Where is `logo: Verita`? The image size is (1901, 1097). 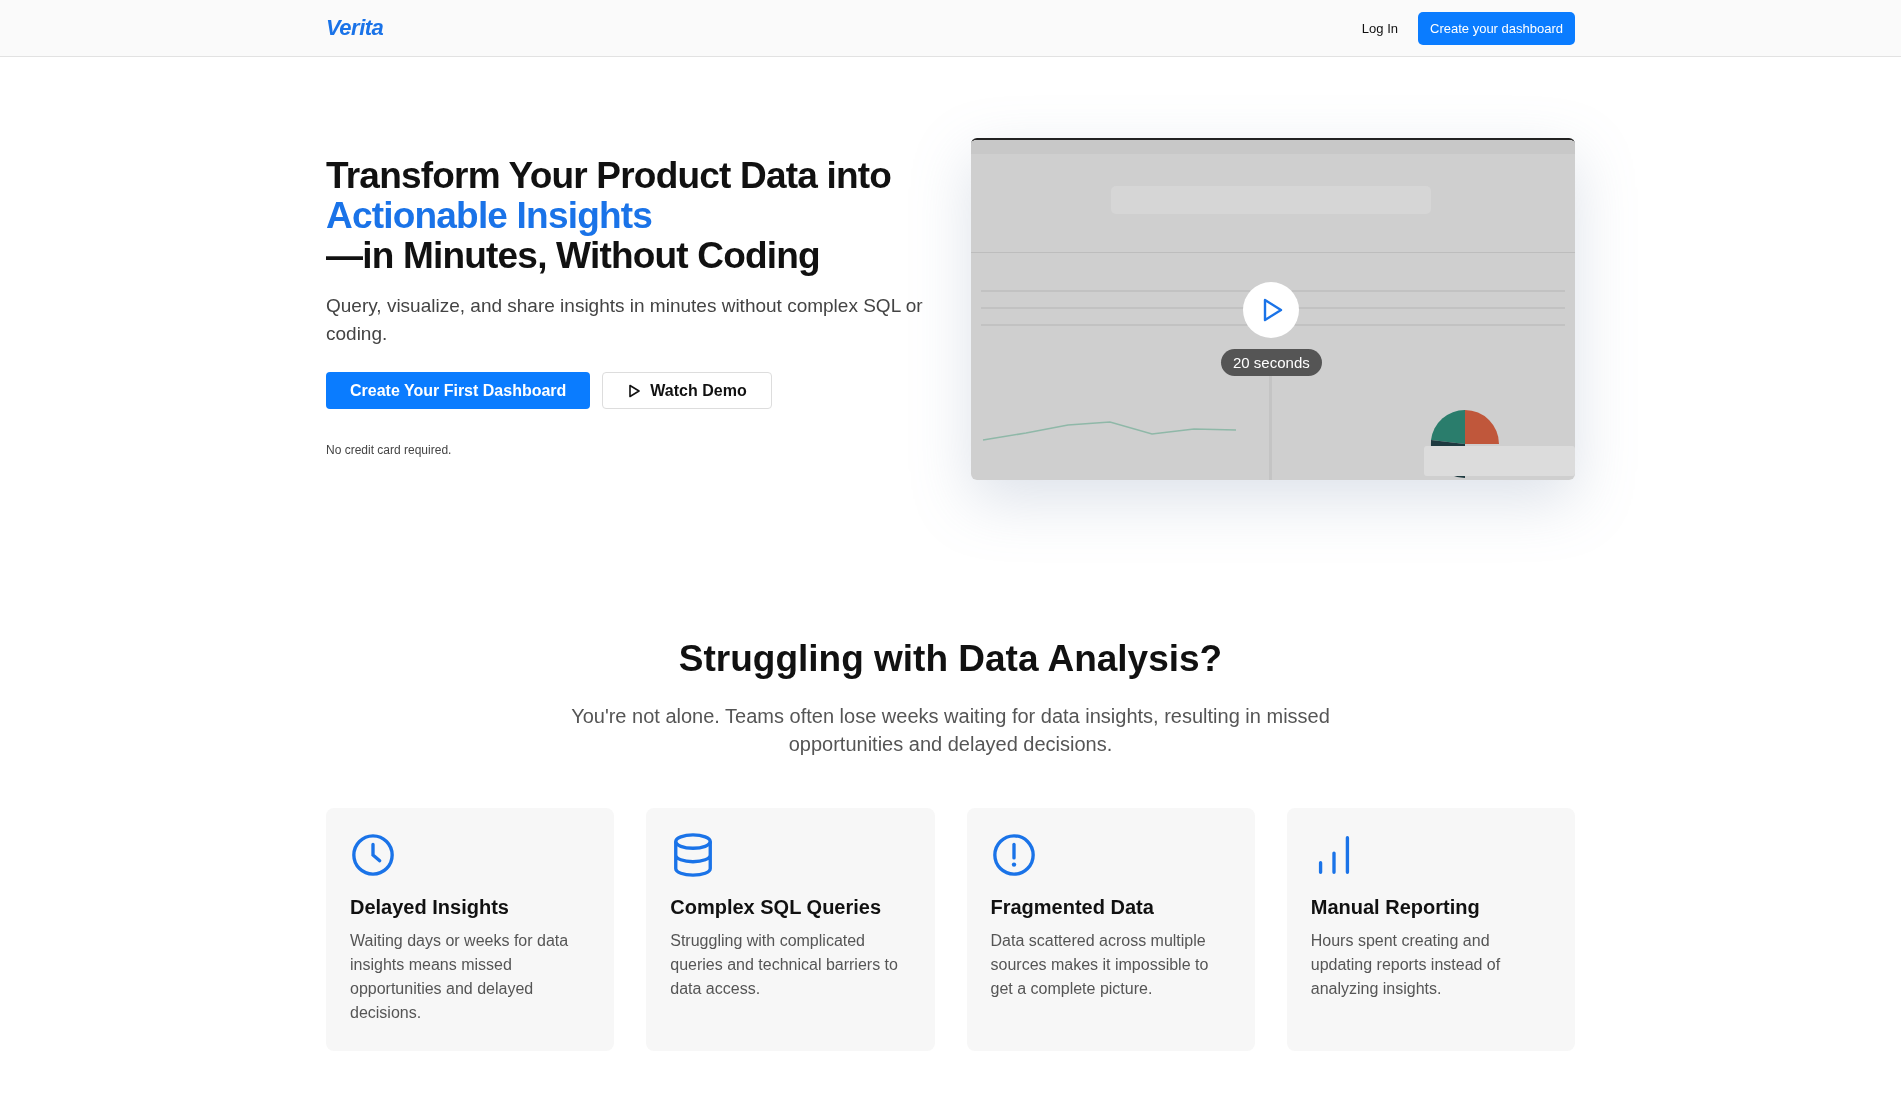 logo: Verita is located at coordinates (355, 28).